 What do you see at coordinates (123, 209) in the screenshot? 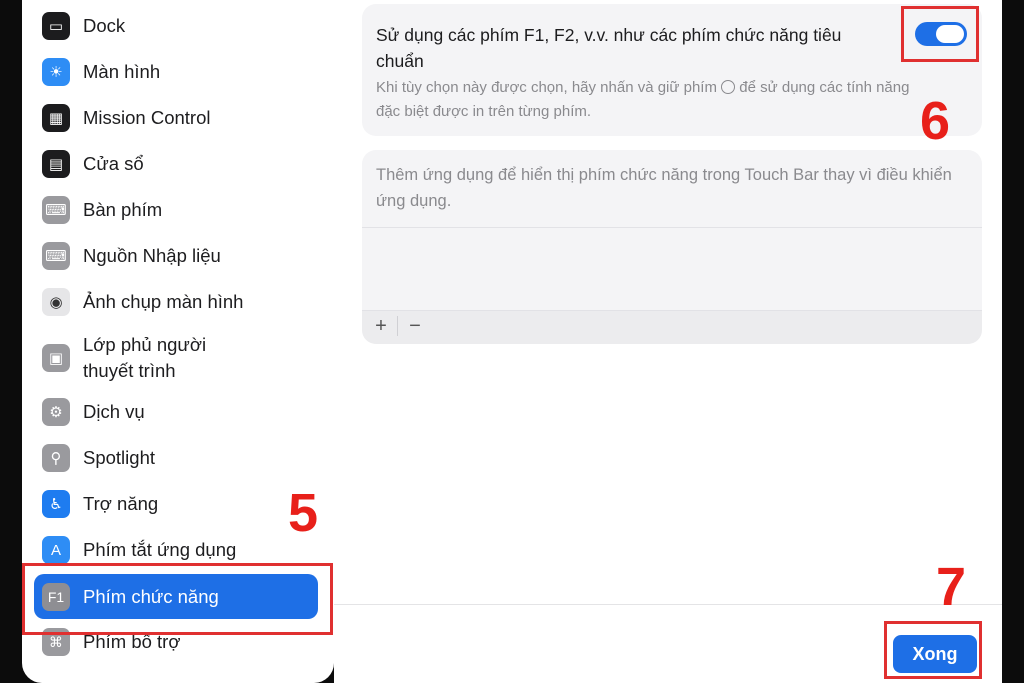
I see `sidebar-item-label: Bàn phím` at bounding box center [123, 209].